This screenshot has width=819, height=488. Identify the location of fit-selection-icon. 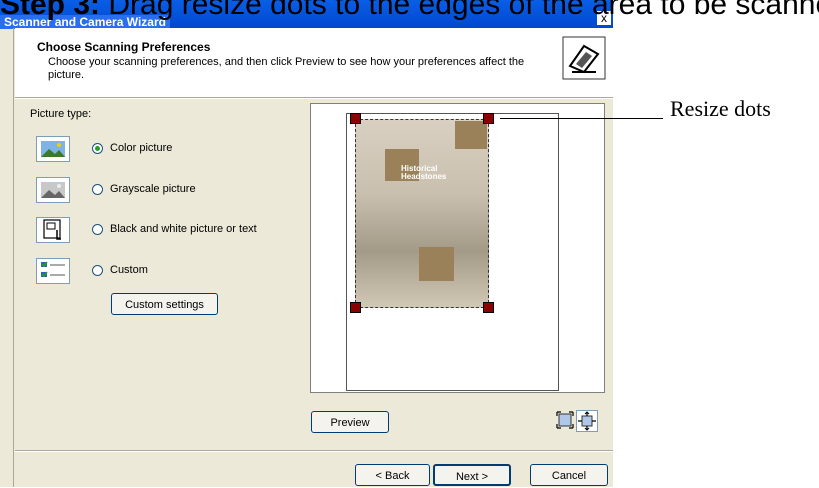
(565, 420).